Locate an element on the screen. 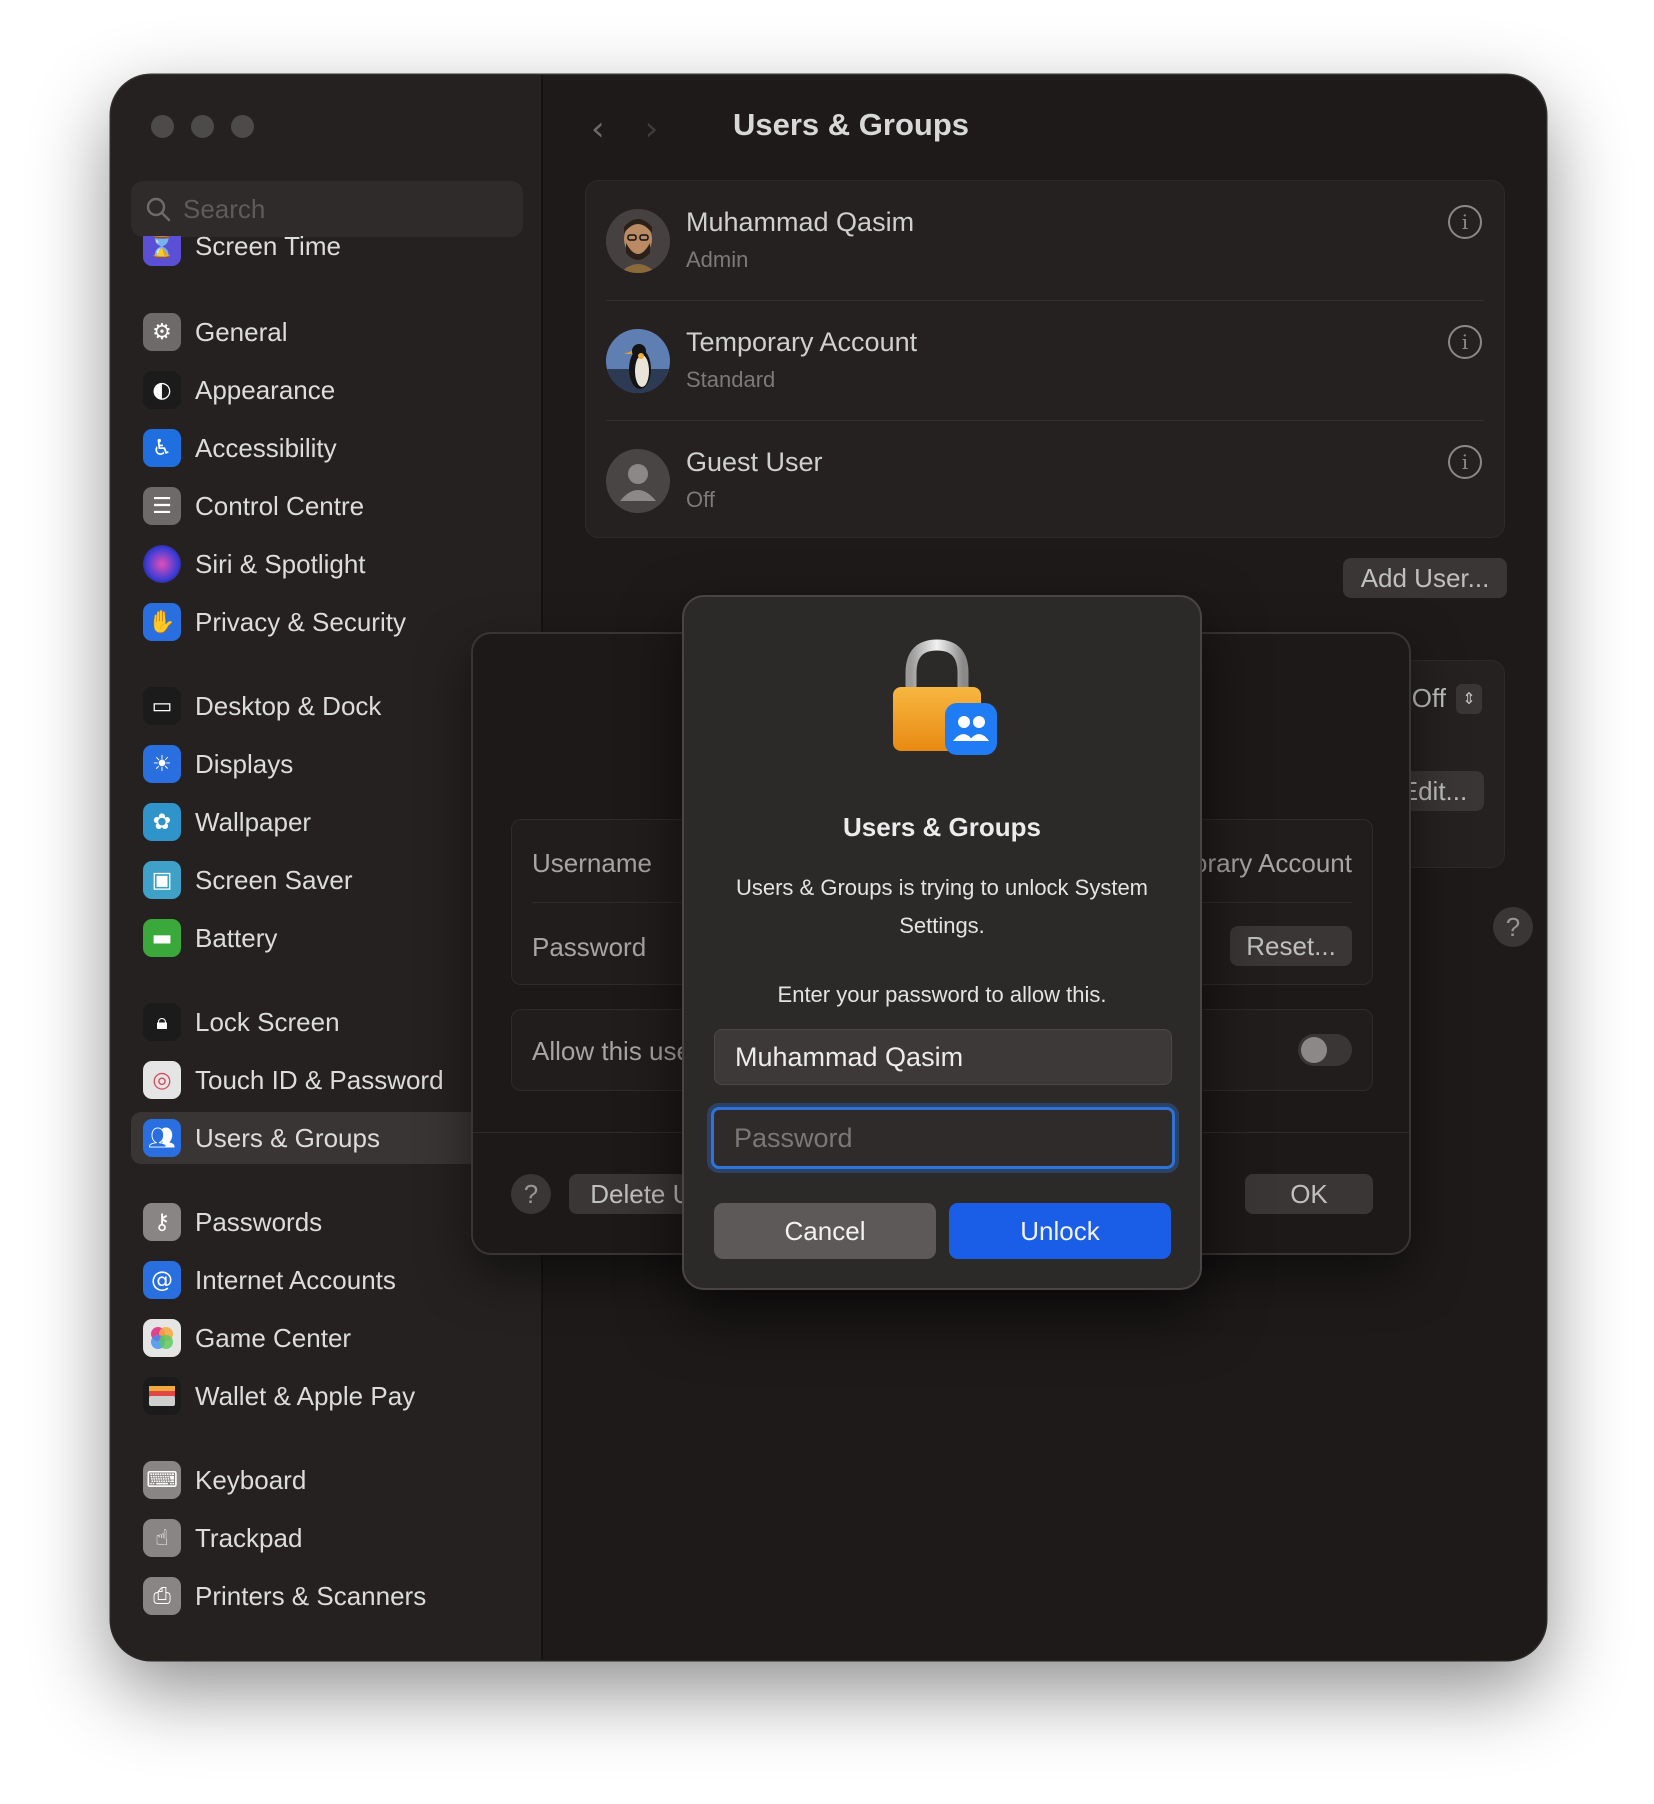 Image resolution: width=1654 pixels, height=1804 pixels. page-title: Users & Groups is located at coordinates (851, 124).